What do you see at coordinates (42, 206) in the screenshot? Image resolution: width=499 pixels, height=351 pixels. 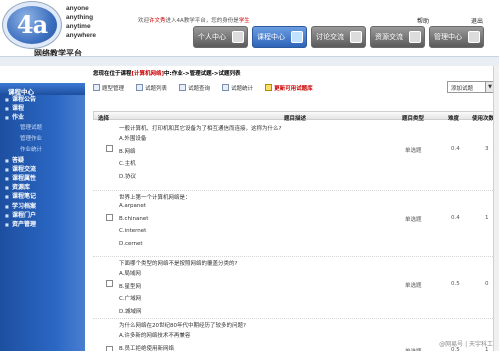 I see `sidebar-item: 学习档案` at bounding box center [42, 206].